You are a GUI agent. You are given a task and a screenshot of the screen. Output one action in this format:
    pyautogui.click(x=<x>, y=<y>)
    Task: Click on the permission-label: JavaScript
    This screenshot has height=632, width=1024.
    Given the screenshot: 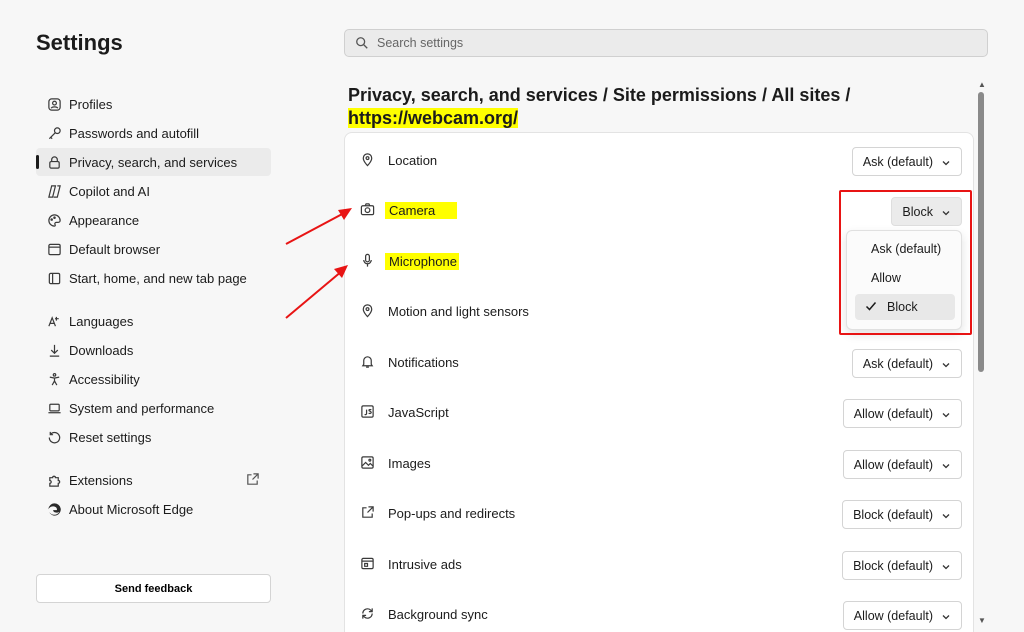 What is the action you would take?
    pyautogui.click(x=418, y=412)
    